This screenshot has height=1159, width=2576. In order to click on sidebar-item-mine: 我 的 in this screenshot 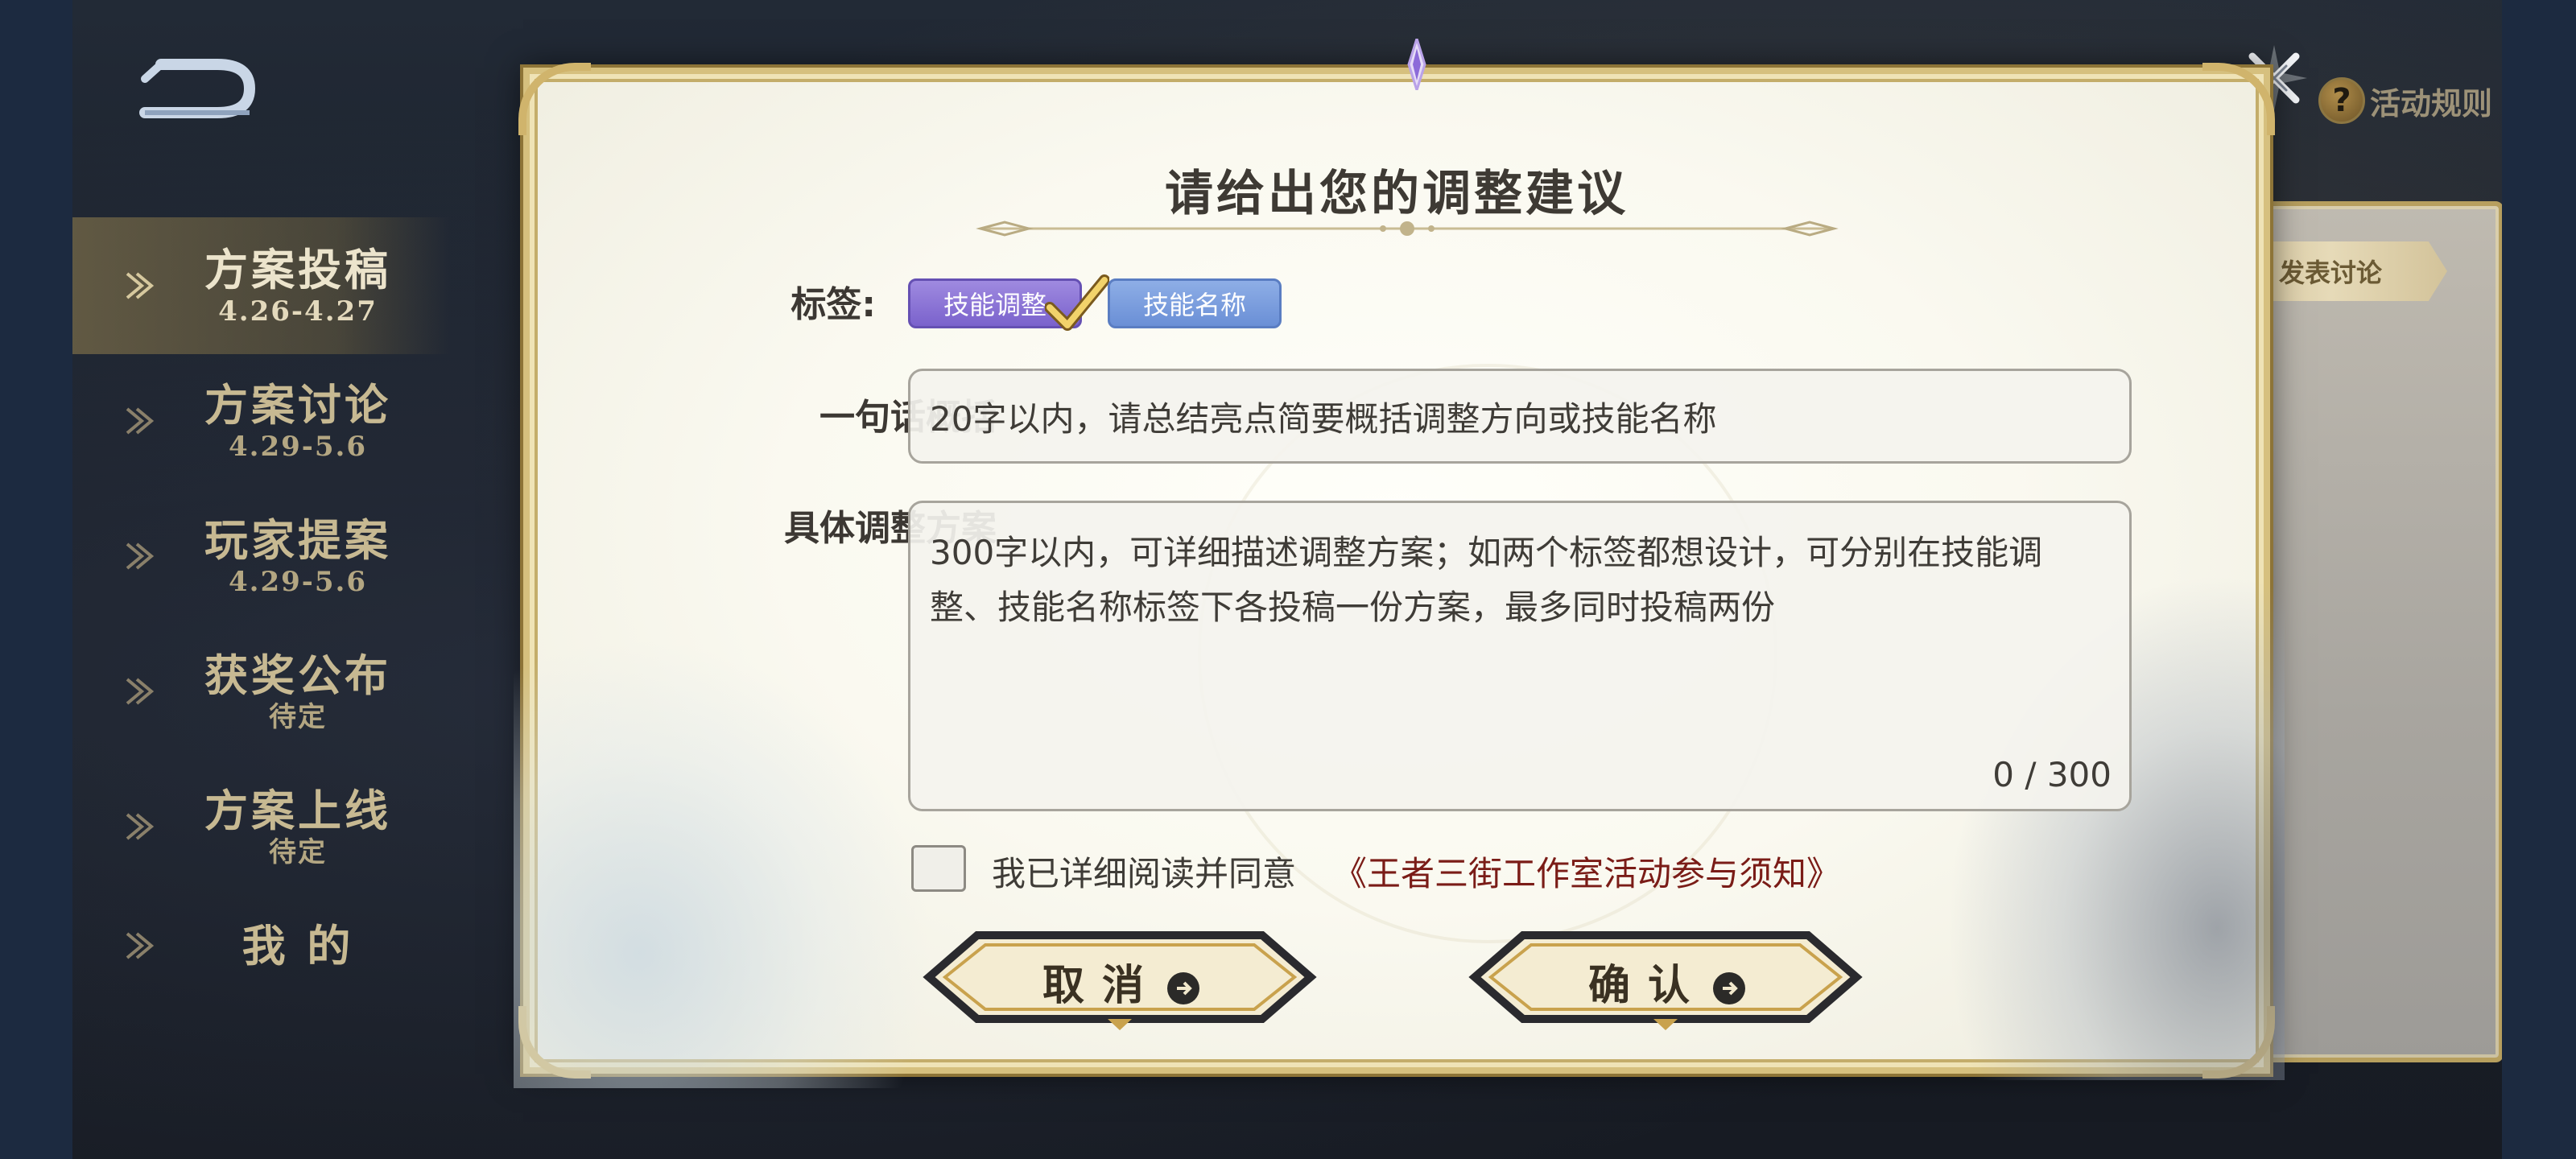, I will do `click(261, 945)`.